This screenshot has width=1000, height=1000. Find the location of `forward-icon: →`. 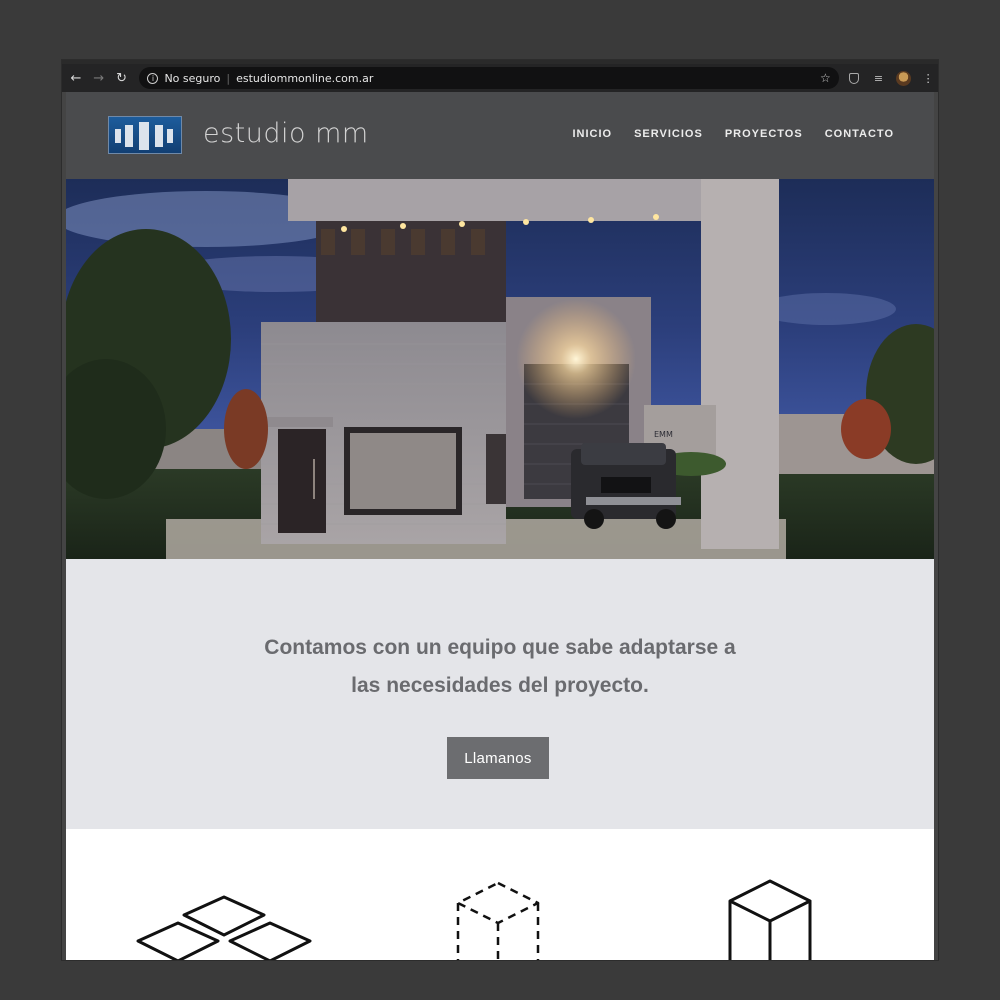

forward-icon: → is located at coordinates (99, 78).